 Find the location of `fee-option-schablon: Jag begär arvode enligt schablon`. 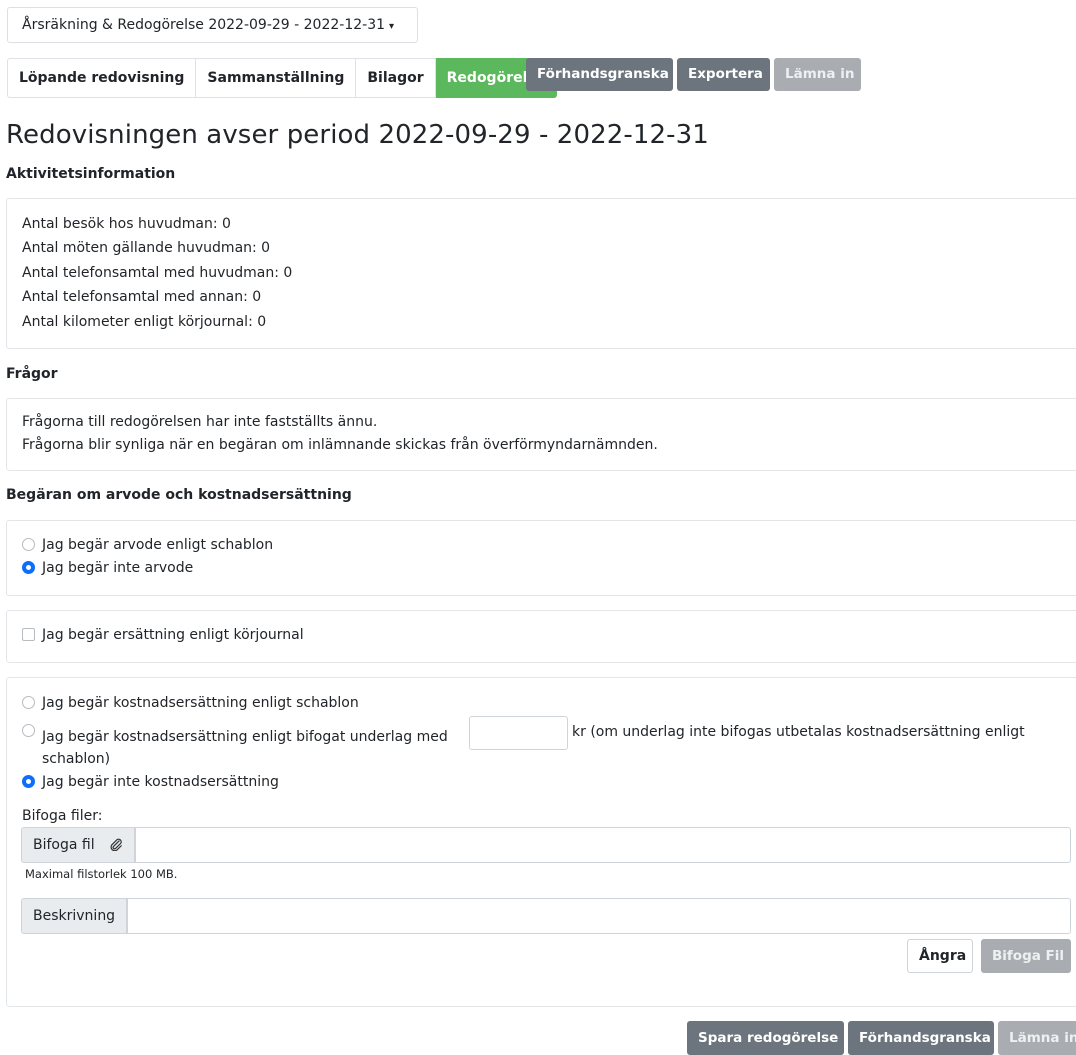

fee-option-schablon: Jag begär arvode enligt schablon is located at coordinates (147, 545).